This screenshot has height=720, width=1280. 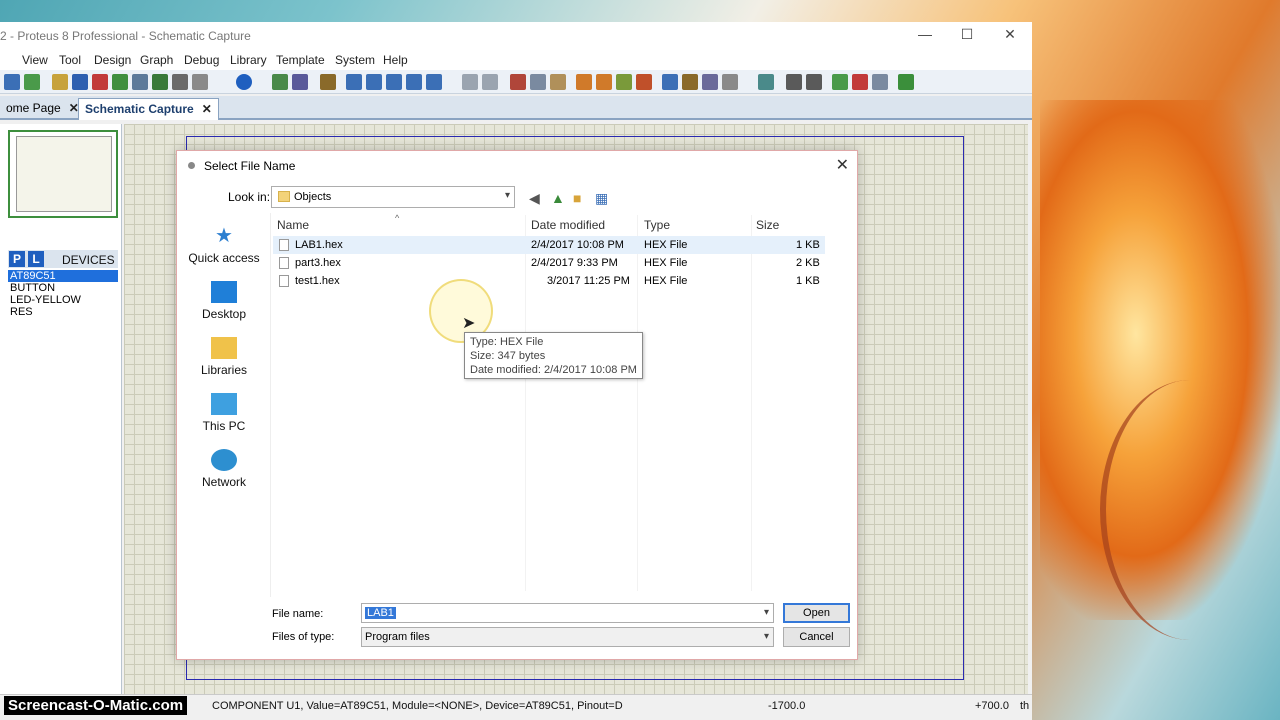 What do you see at coordinates (568, 225) in the screenshot?
I see `column-header-date: Date modified` at bounding box center [568, 225].